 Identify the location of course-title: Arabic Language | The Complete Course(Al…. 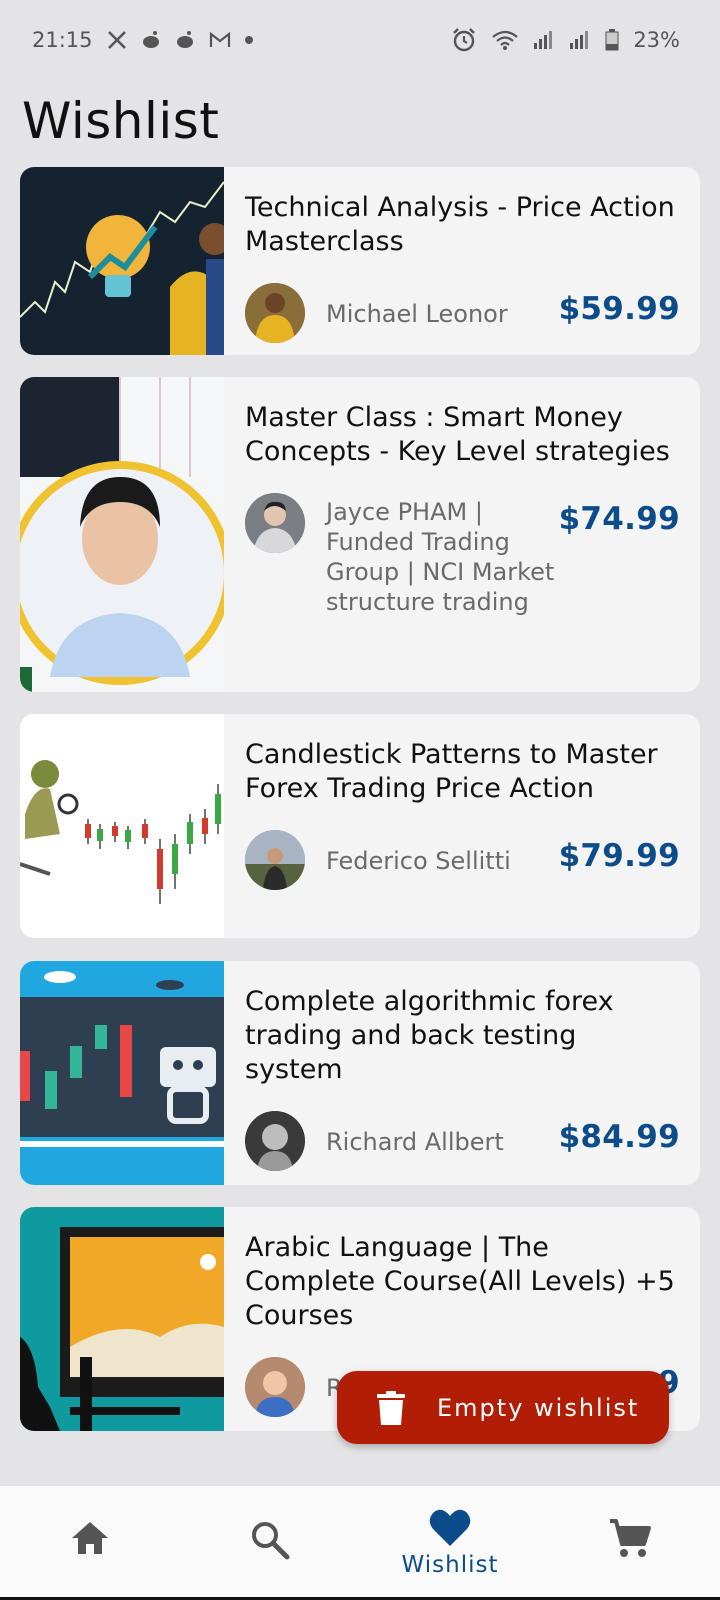
(462, 1282).